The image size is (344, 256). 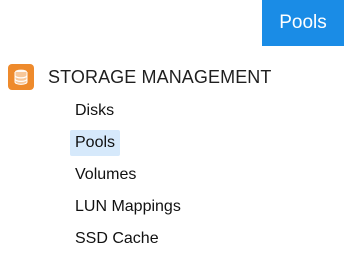 I want to click on sidebar-item-label: LUN Mappings, so click(x=128, y=206).